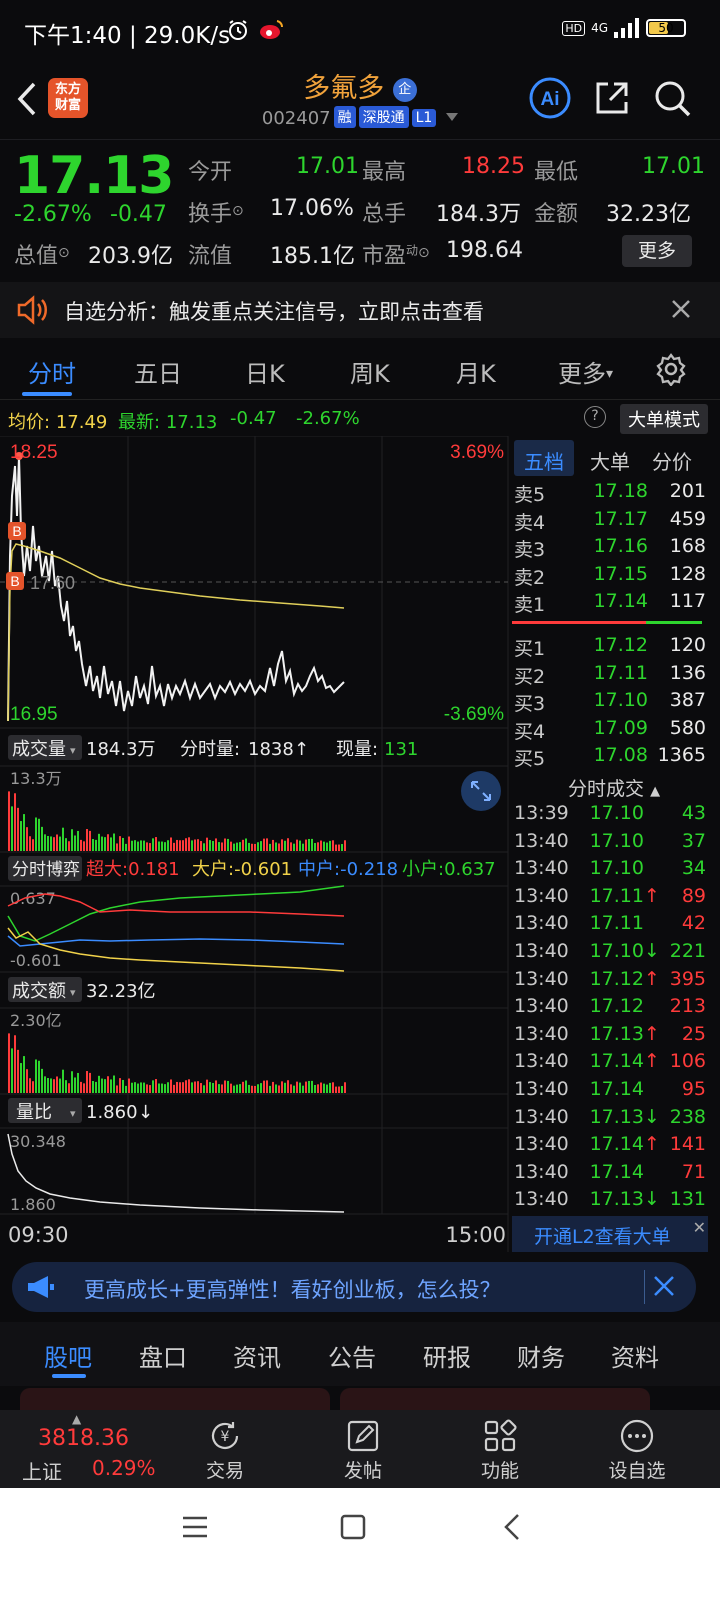 This screenshot has width=720, height=1600. Describe the element at coordinates (635, 1355) in the screenshot. I see `tab-profile: 资料` at that location.